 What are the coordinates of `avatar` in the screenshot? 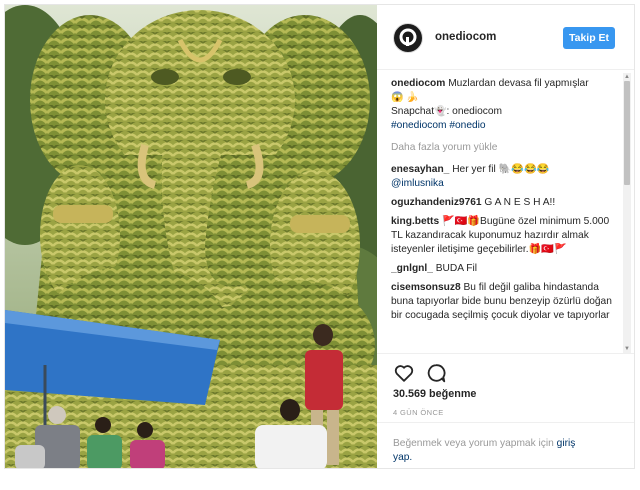 It's located at (408, 38).